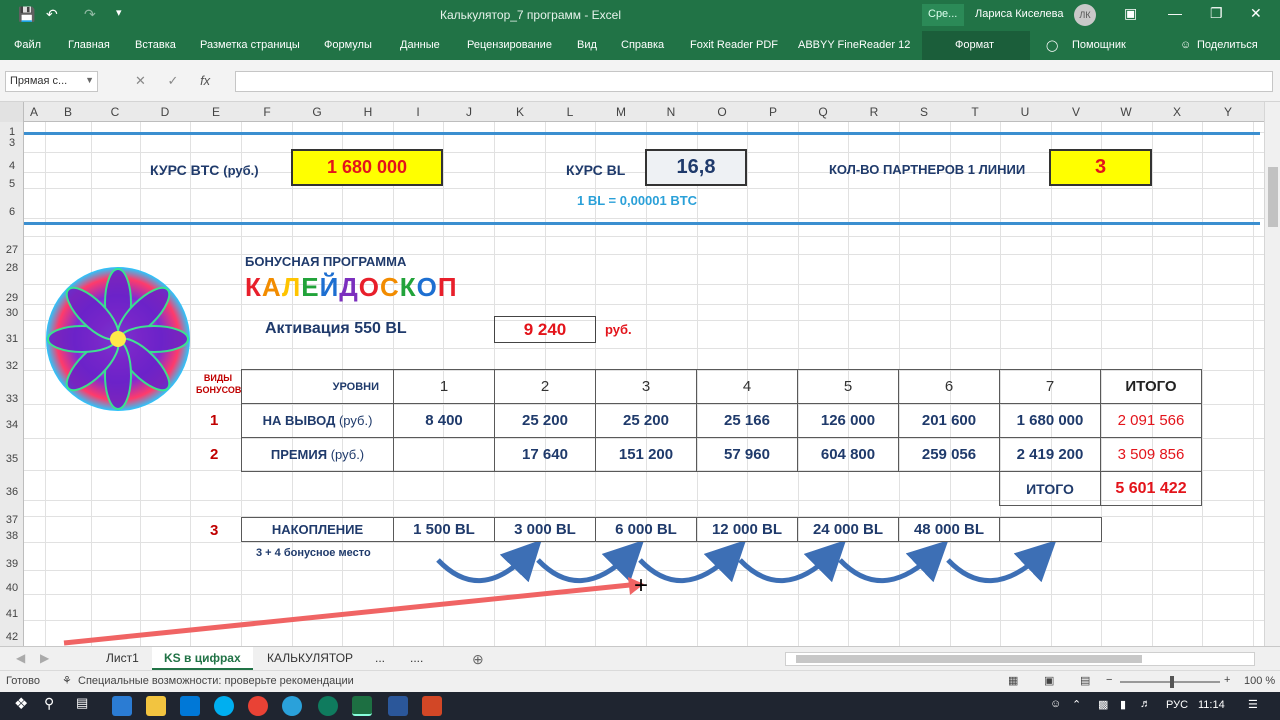 The width and height of the screenshot is (1280, 720). Describe the element at coordinates (754, 81) in the screenshot. I see `formula-input` at that location.